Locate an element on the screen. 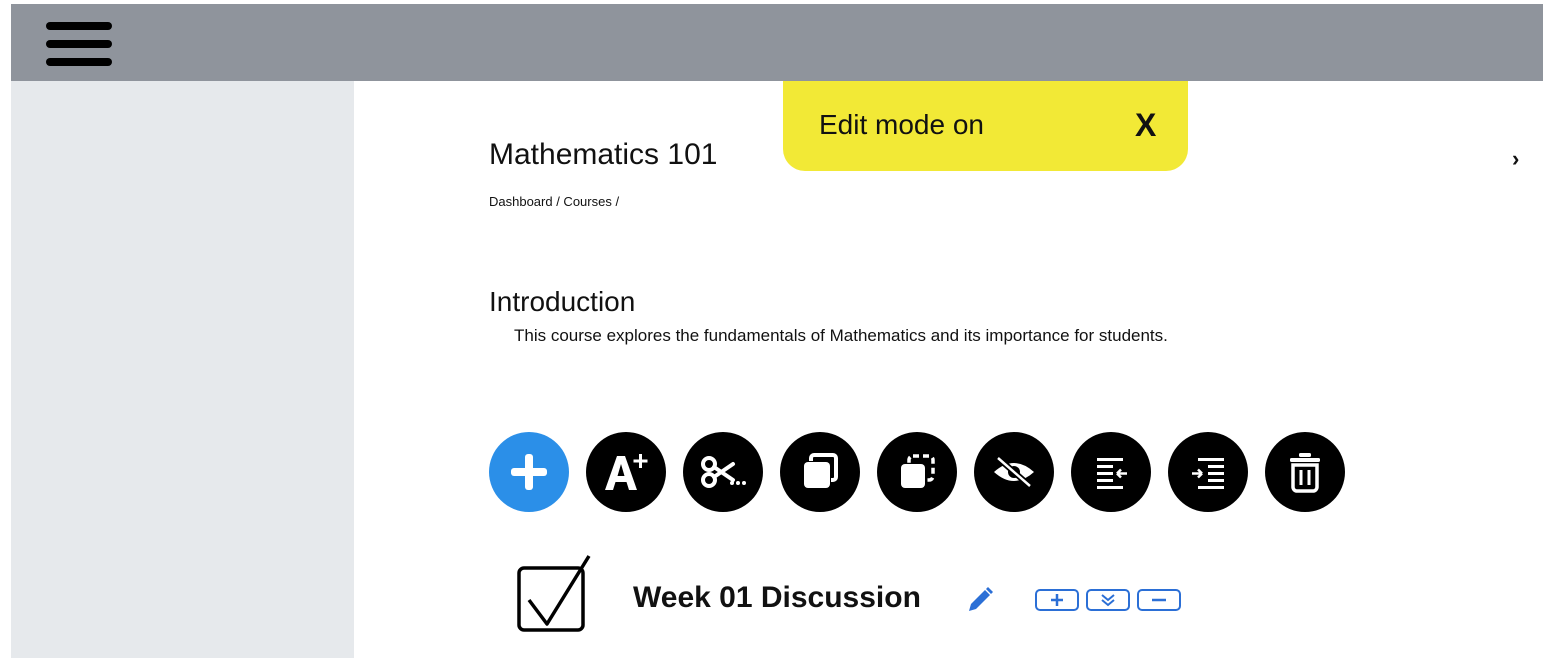 The width and height of the screenshot is (1543, 658). expand-icon is located at coordinates (1108, 600).